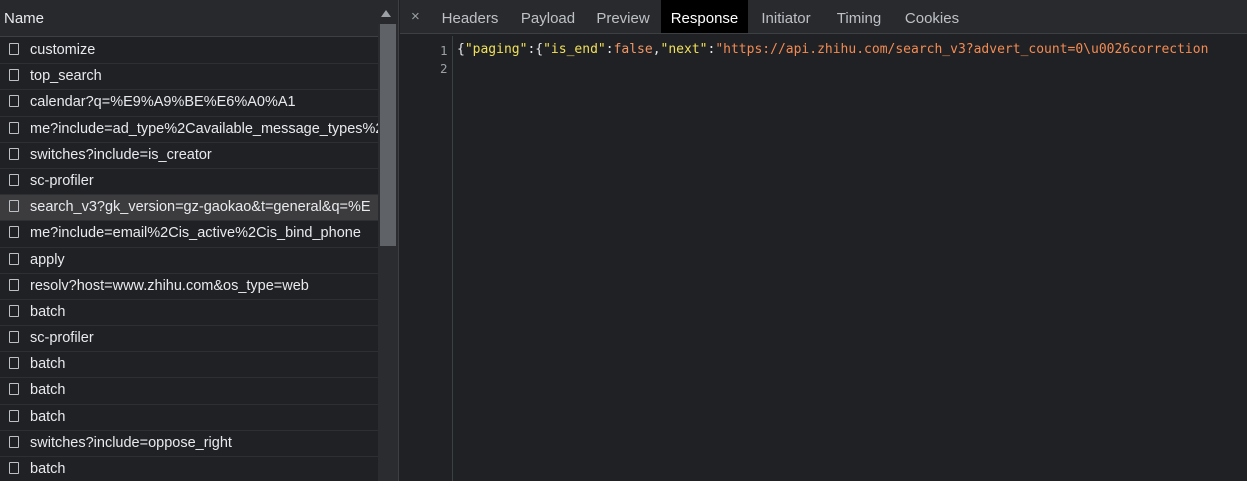  Describe the element at coordinates (704, 16) in the screenshot. I see `tab-response: Response` at that location.